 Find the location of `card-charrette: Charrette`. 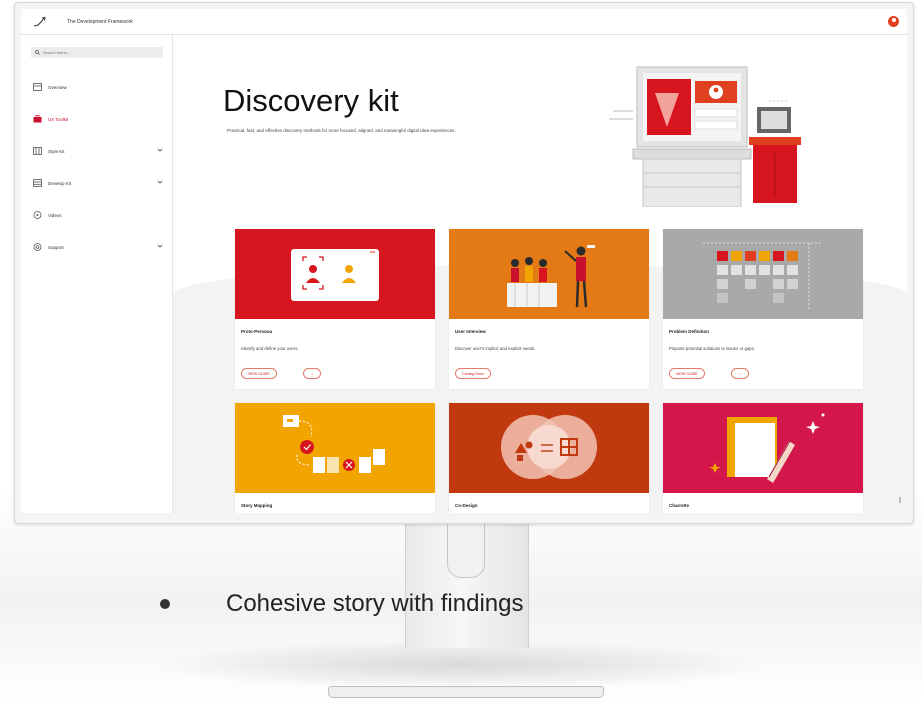

card-charrette: Charrette is located at coordinates (763, 458).